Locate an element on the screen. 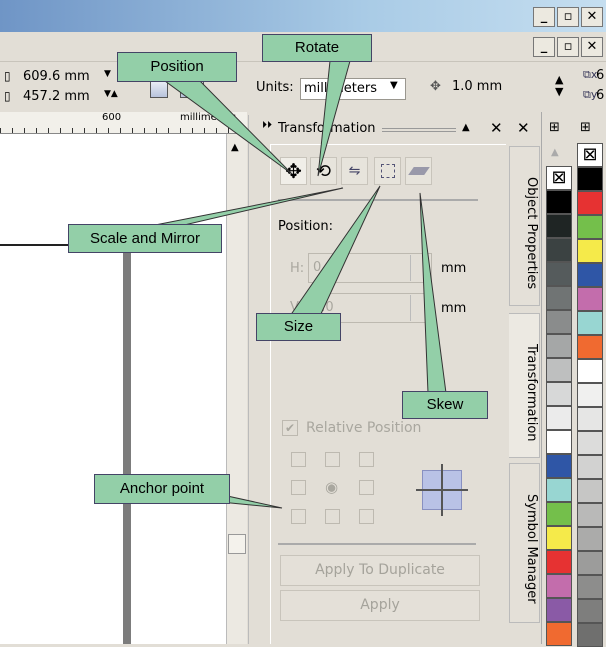  position-pointer is located at coordinates (228, 127).